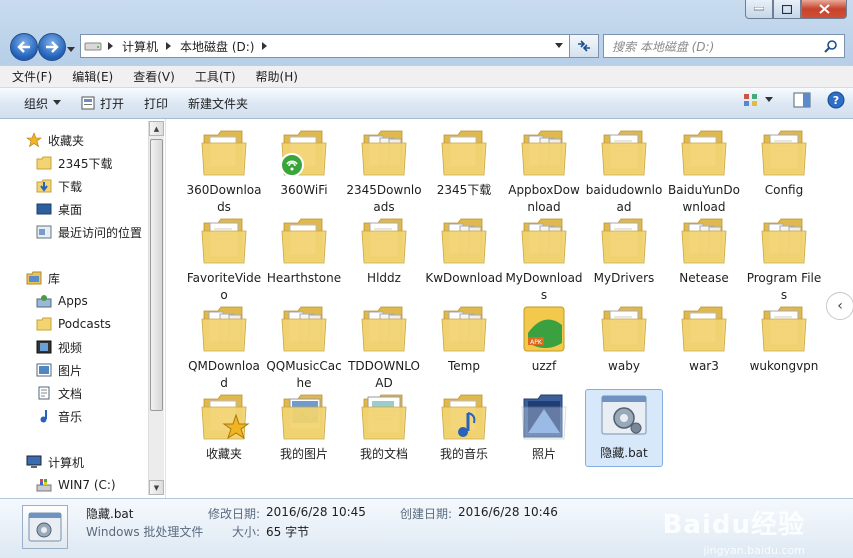 Image resolution: width=853 pixels, height=558 pixels. Describe the element at coordinates (71, 49) in the screenshot. I see `recent-pages-dropdown` at that location.